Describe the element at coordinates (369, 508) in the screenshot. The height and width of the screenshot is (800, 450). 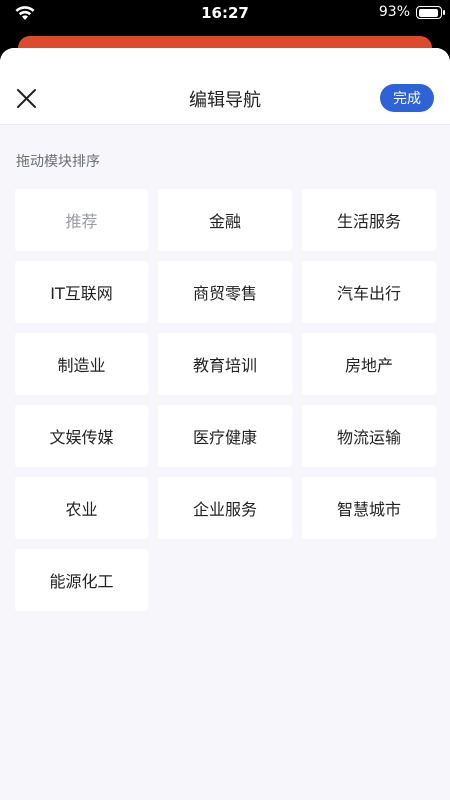
I see `module-tile: 智慧城市` at that location.